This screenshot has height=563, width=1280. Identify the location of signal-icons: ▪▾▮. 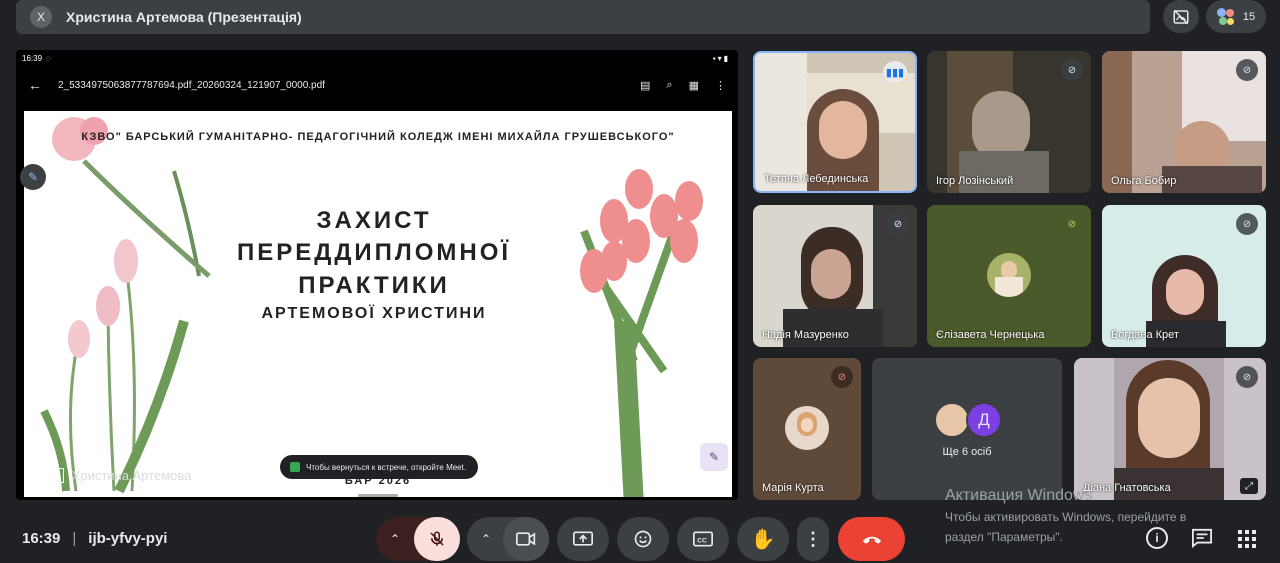
(721, 58).